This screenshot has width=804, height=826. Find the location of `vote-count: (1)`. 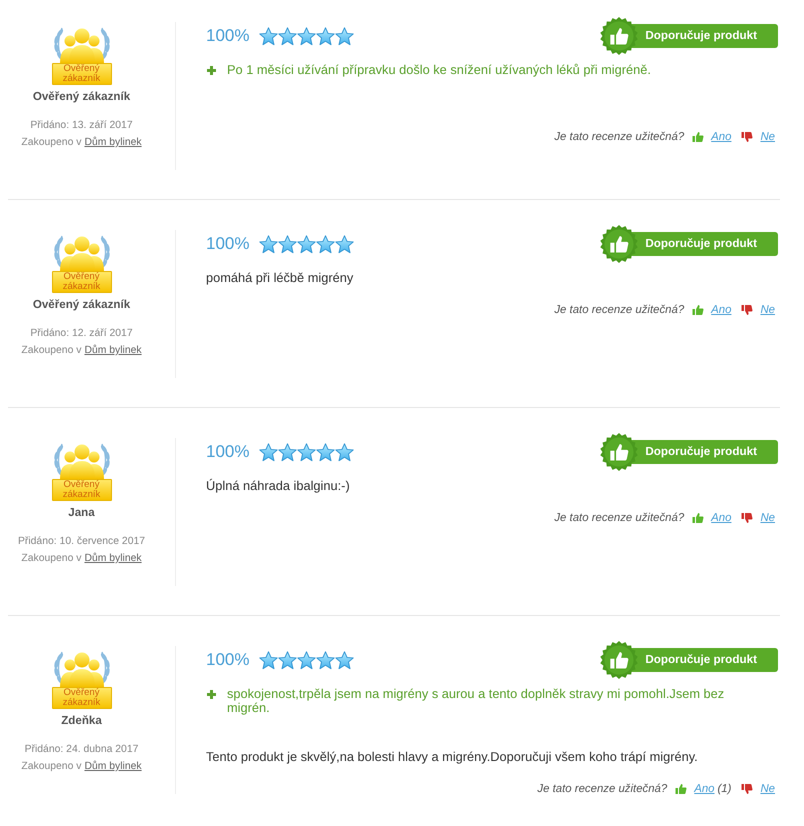

vote-count: (1) is located at coordinates (725, 789).